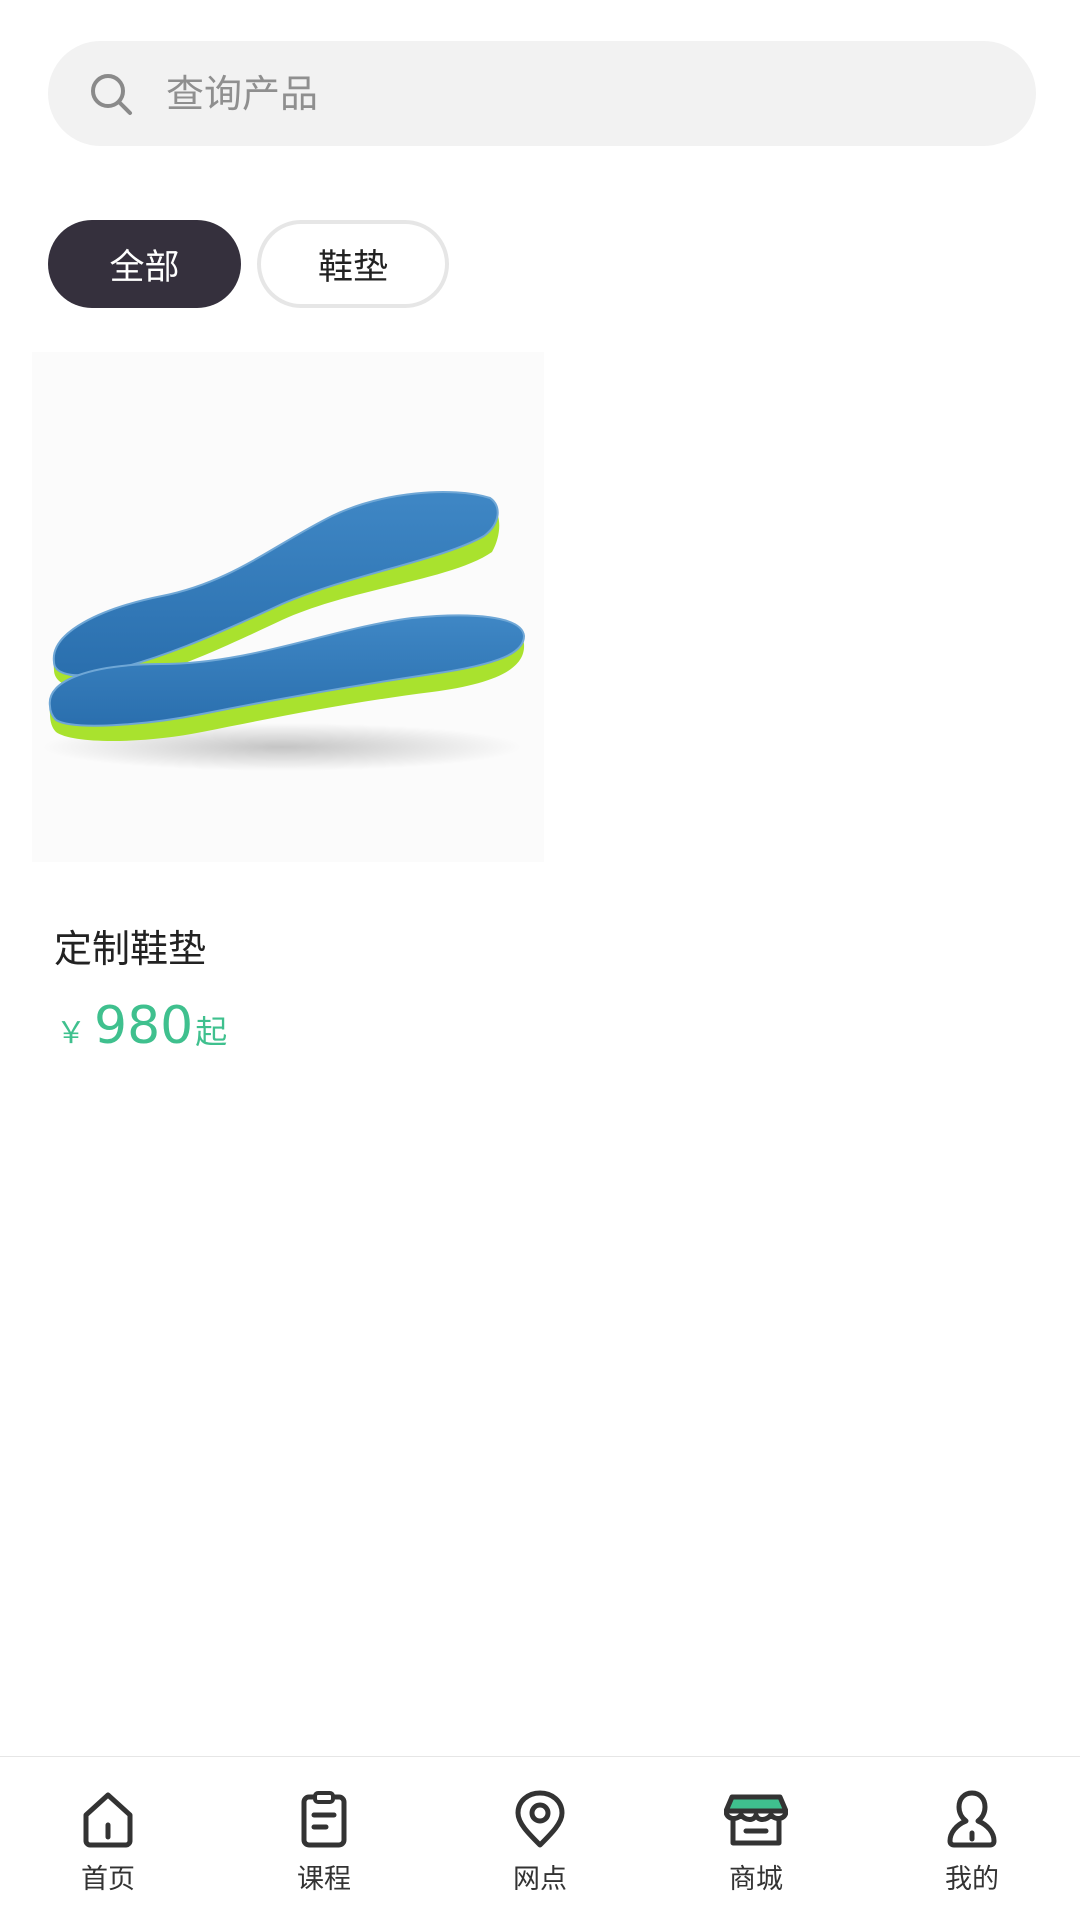  What do you see at coordinates (248, 264) in the screenshot?
I see `filter-chips: 全部 鞋垫` at bounding box center [248, 264].